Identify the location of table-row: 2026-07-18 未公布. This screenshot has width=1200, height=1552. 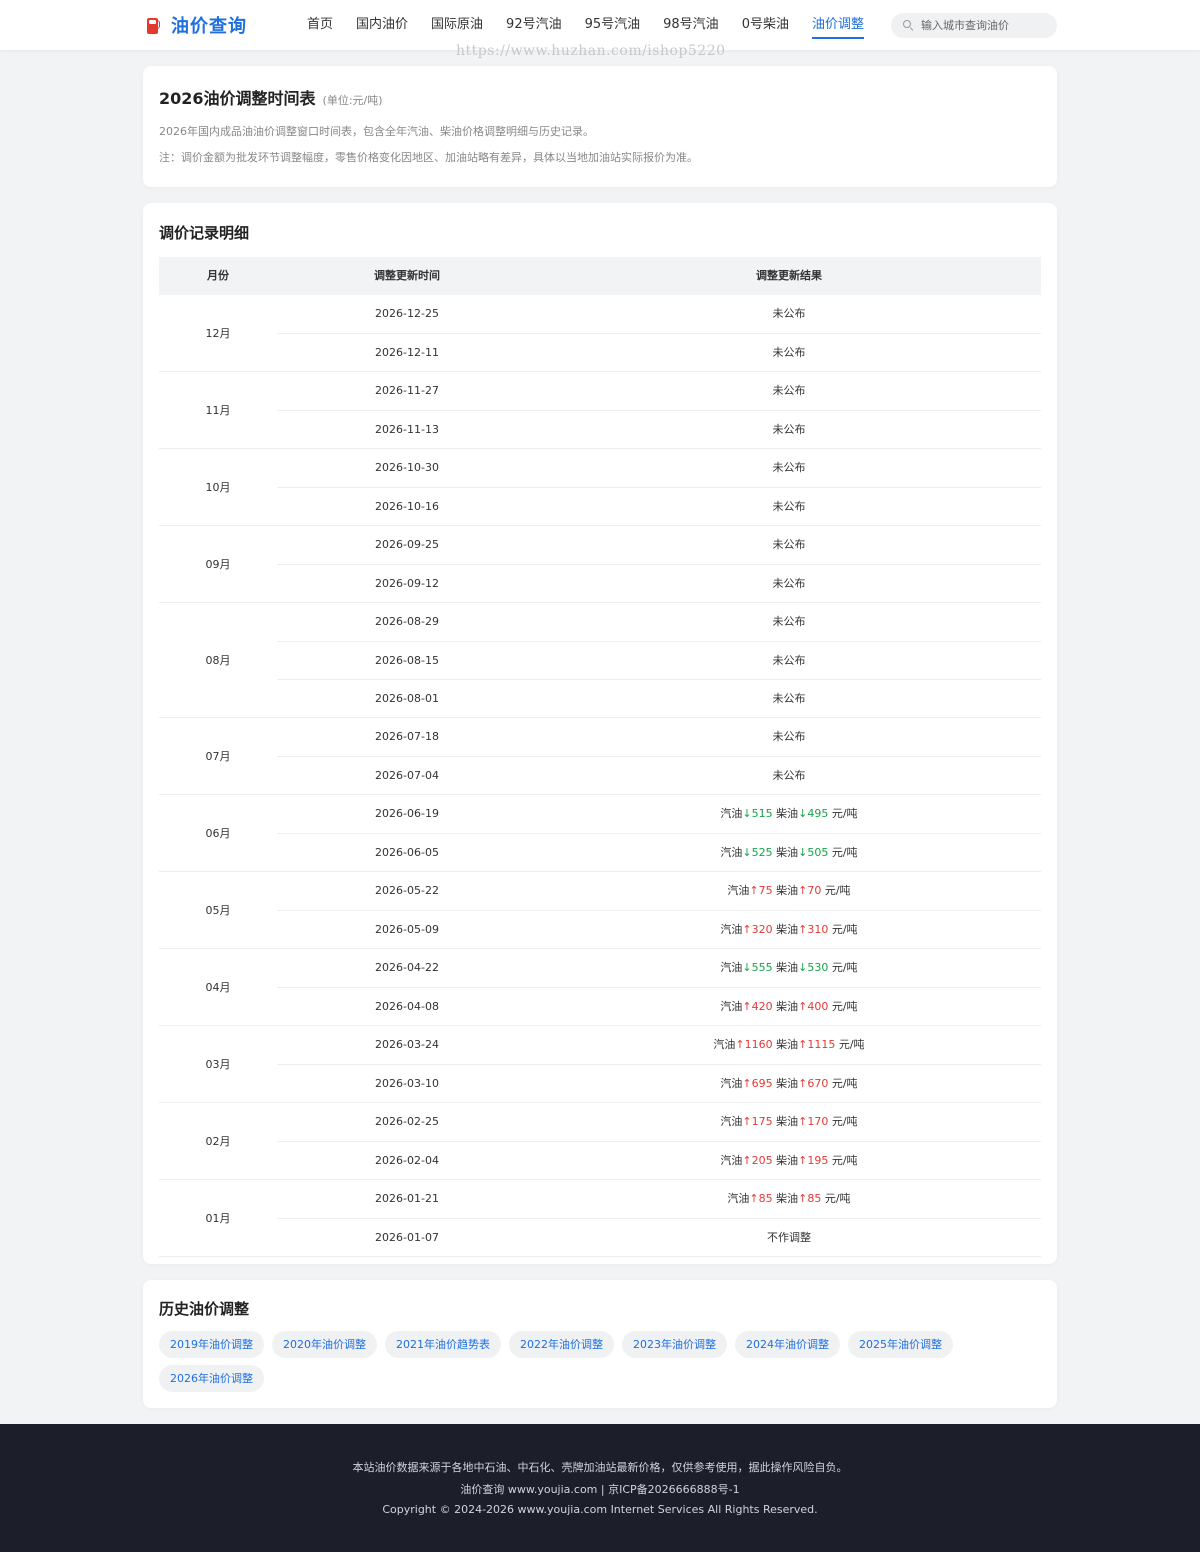
(659, 737).